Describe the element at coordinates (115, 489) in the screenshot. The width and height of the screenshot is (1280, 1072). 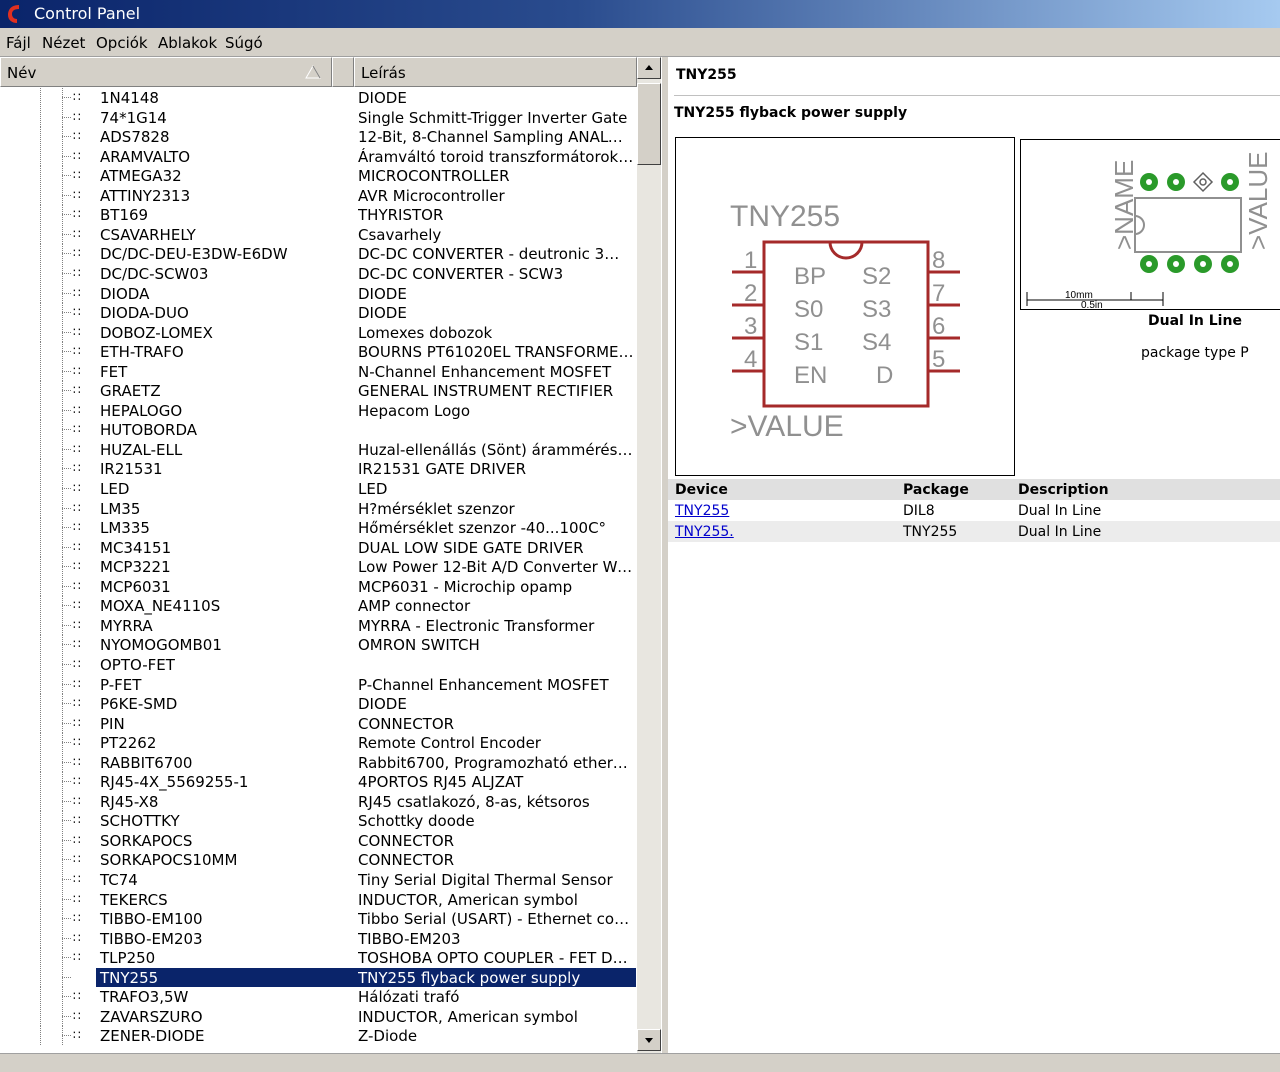
I see `list-item-name: LED` at that location.